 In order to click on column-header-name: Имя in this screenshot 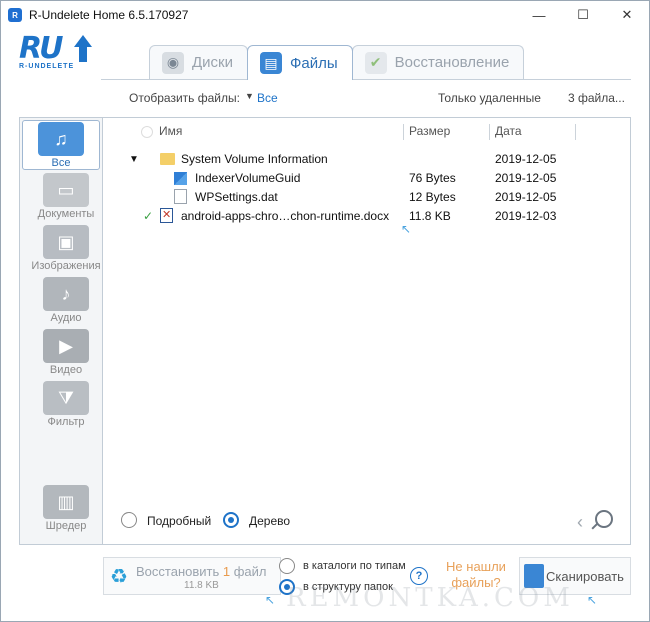, I will do `click(170, 133)`.